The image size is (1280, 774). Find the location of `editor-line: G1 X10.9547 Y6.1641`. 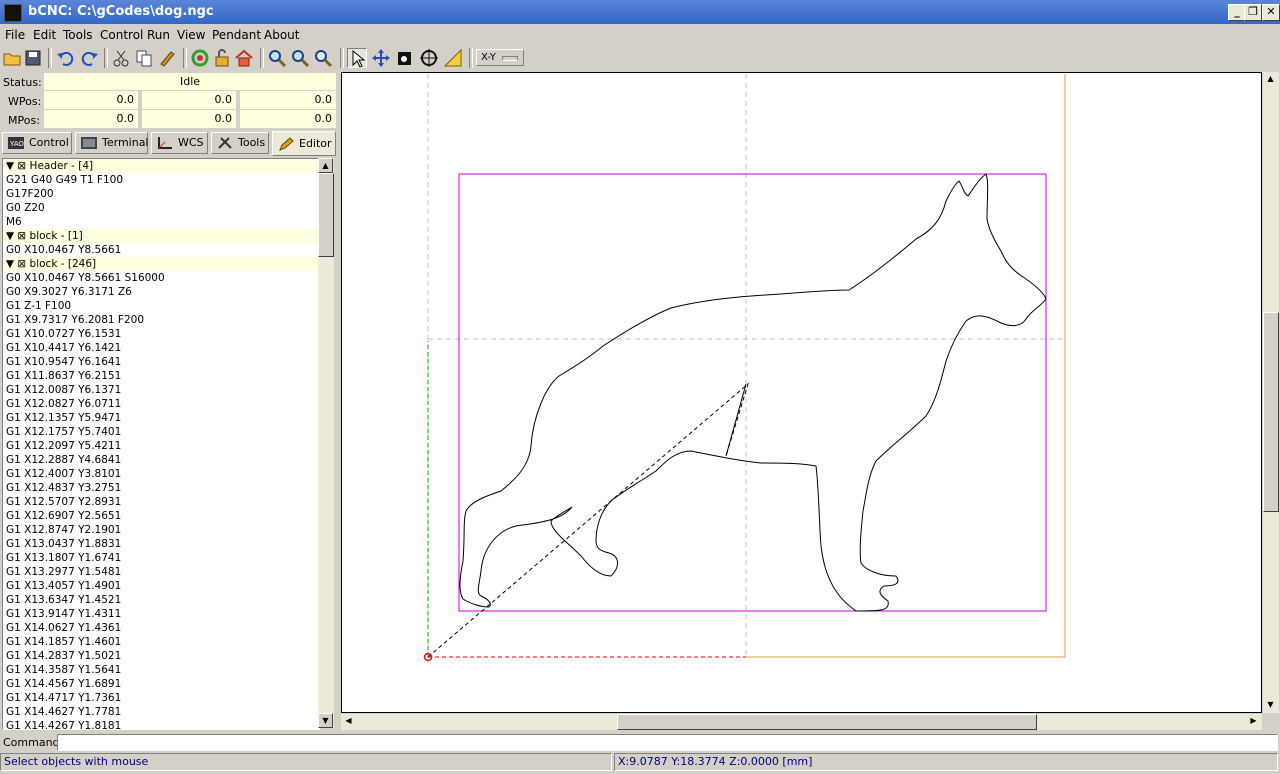

editor-line: G1 X10.9547 Y6.1641 is located at coordinates (161, 362).